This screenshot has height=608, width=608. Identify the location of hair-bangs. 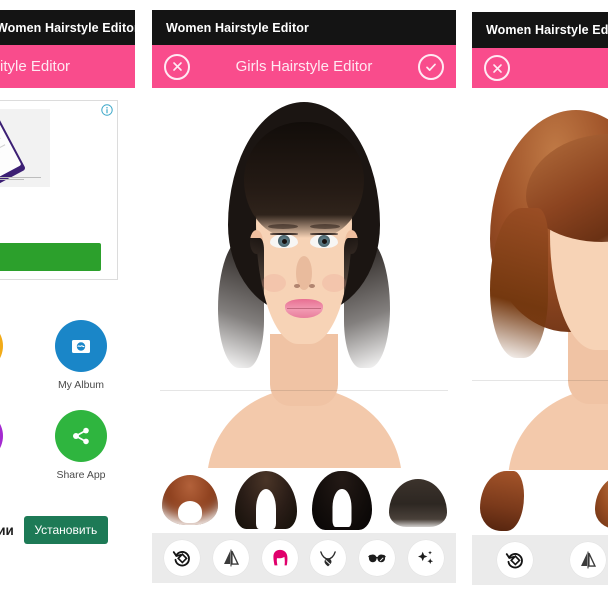
(304, 180).